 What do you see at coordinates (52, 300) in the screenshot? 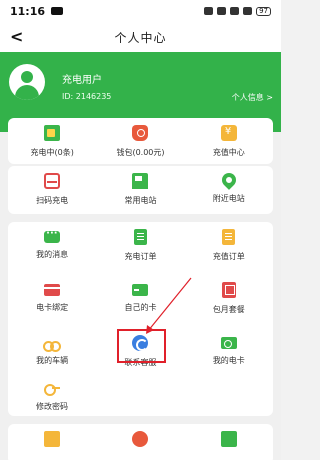
I see `card-binding-item: 电卡绑定` at bounding box center [52, 300].